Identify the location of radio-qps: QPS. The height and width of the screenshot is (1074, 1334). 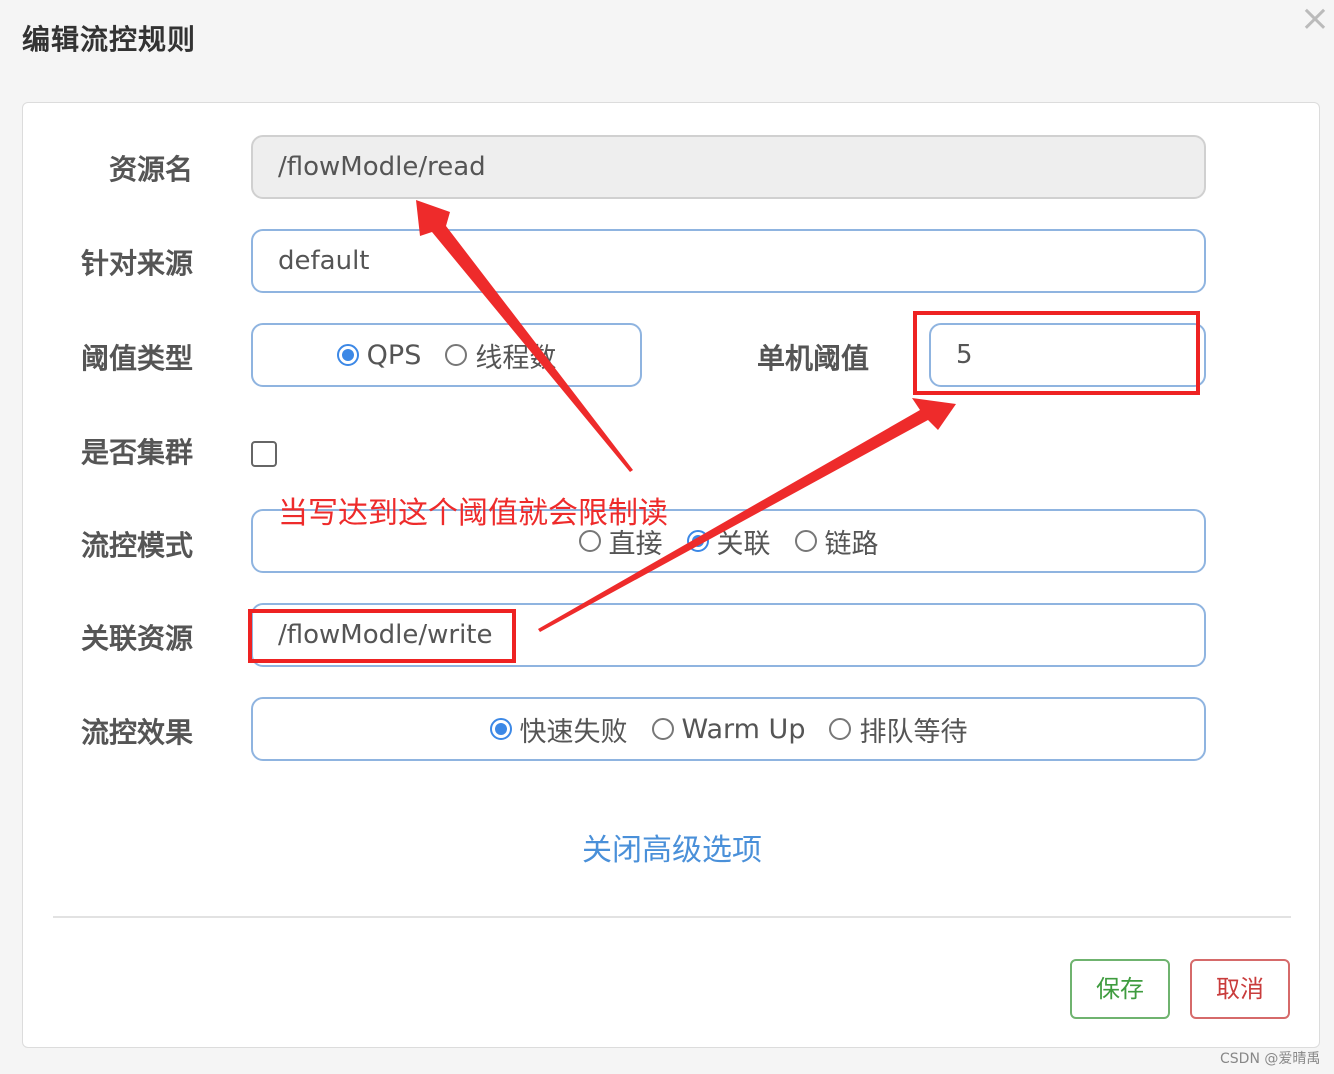
(379, 355).